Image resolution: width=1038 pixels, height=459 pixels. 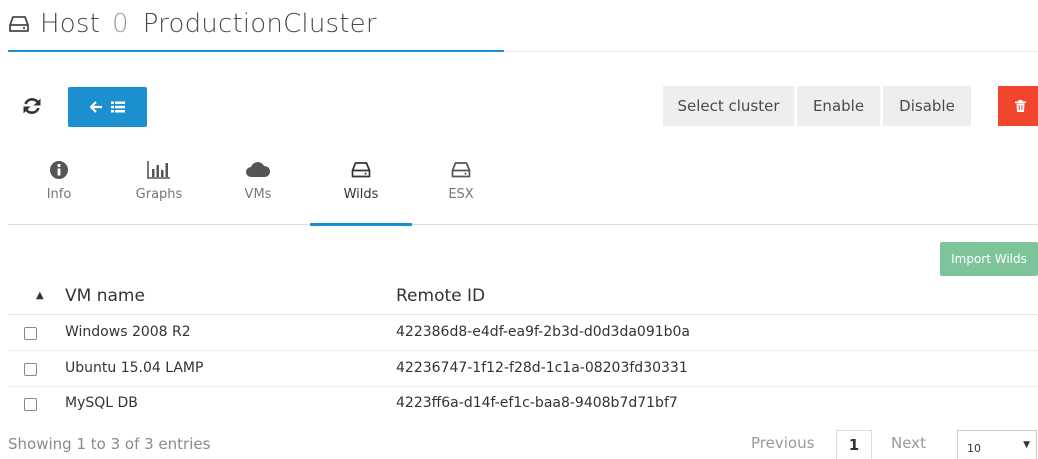 I want to click on page-size-select: 10 ▼, so click(x=997, y=444).